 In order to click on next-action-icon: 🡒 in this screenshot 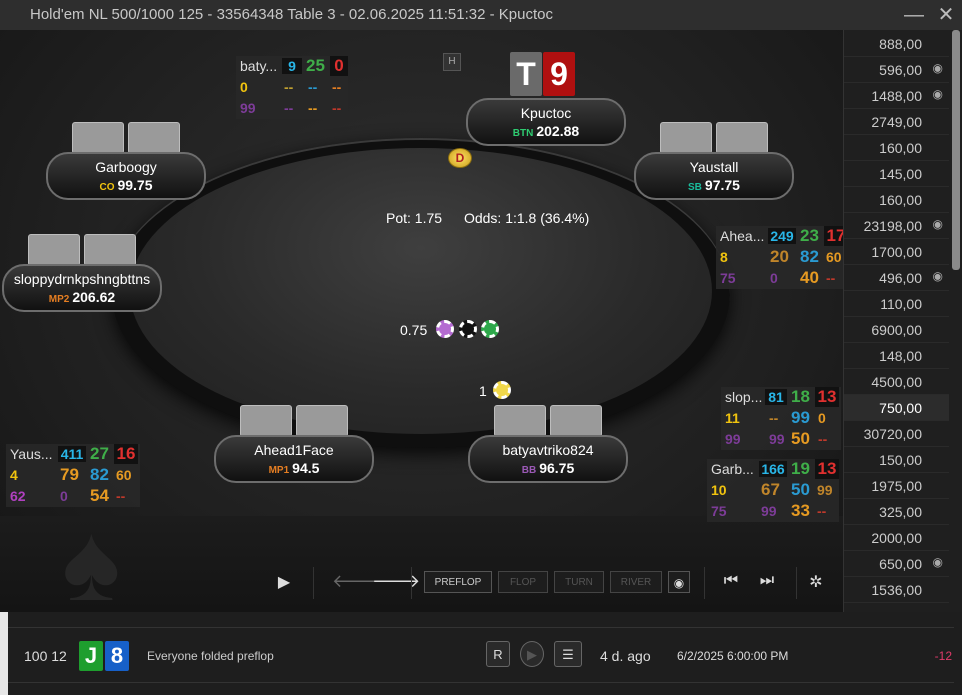, I will do `click(396, 581)`.